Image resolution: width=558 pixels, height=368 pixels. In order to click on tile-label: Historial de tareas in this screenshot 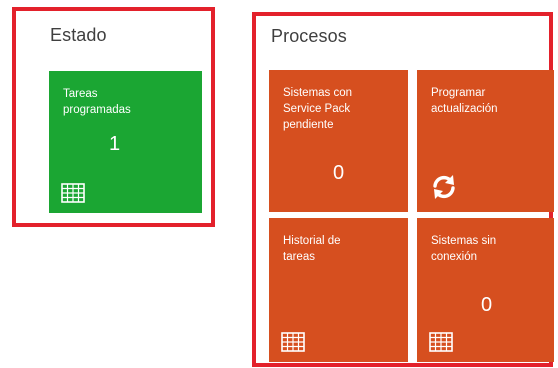, I will do `click(312, 249)`.